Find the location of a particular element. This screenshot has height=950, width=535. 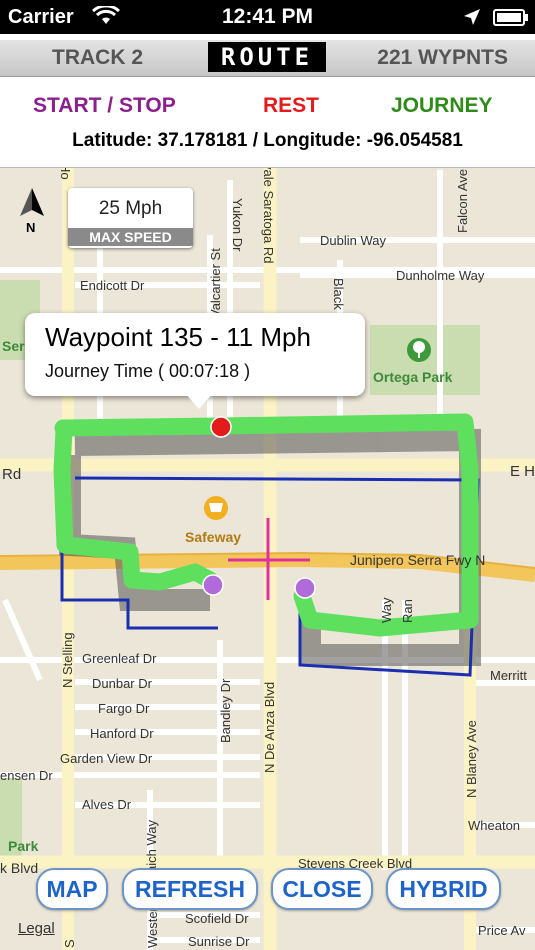

street-label: Rd is located at coordinates (12, 474).